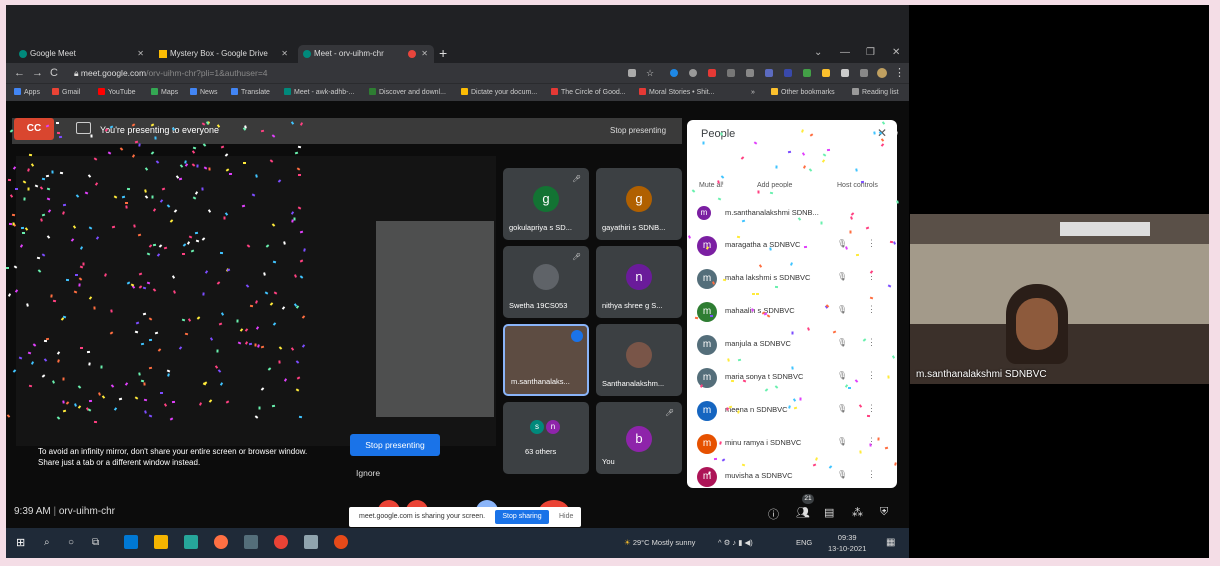 This screenshot has height=566, width=1220. Describe the element at coordinates (546, 438) in the screenshot. I see `others-tile: s n 63 others` at that location.